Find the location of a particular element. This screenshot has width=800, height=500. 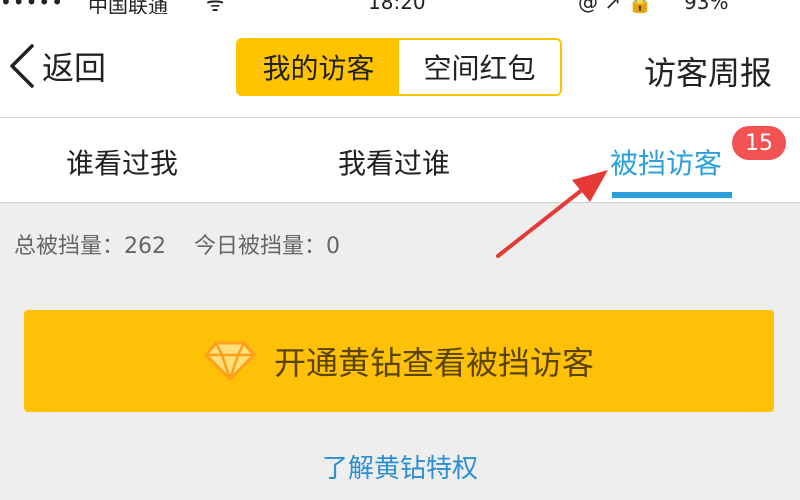

today-blocked-label: 今日被挡量： is located at coordinates (260, 246).